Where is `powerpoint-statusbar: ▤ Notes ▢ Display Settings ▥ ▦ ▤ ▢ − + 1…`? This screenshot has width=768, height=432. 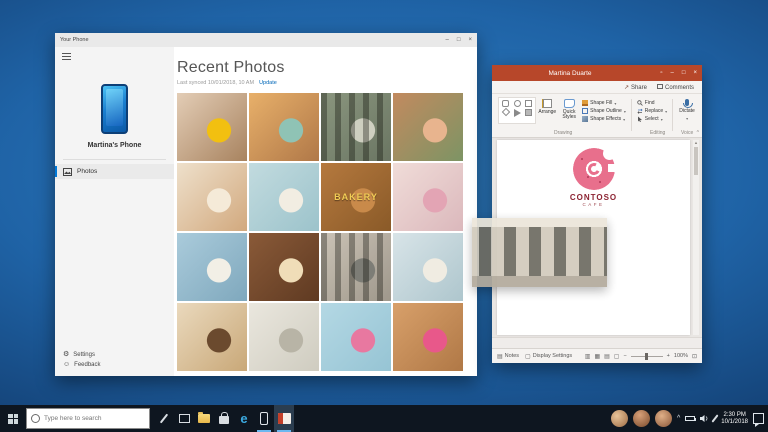 powerpoint-statusbar: ▤ Notes ▢ Display Settings ▥ ▦ ▤ ▢ − + 1… is located at coordinates (597, 355).